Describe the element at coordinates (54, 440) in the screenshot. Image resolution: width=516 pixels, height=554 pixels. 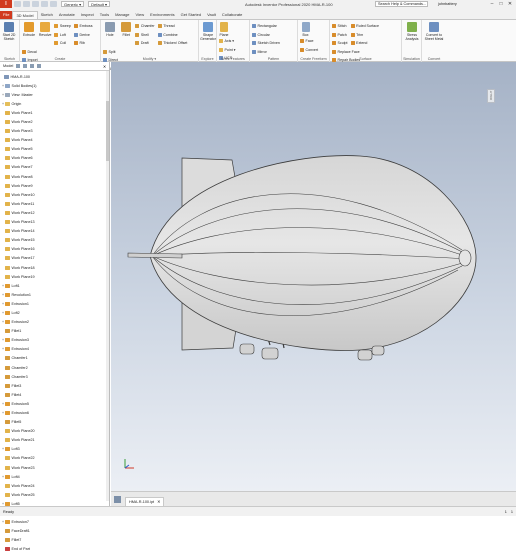
I see `tree-node: Work Plane21` at that location.